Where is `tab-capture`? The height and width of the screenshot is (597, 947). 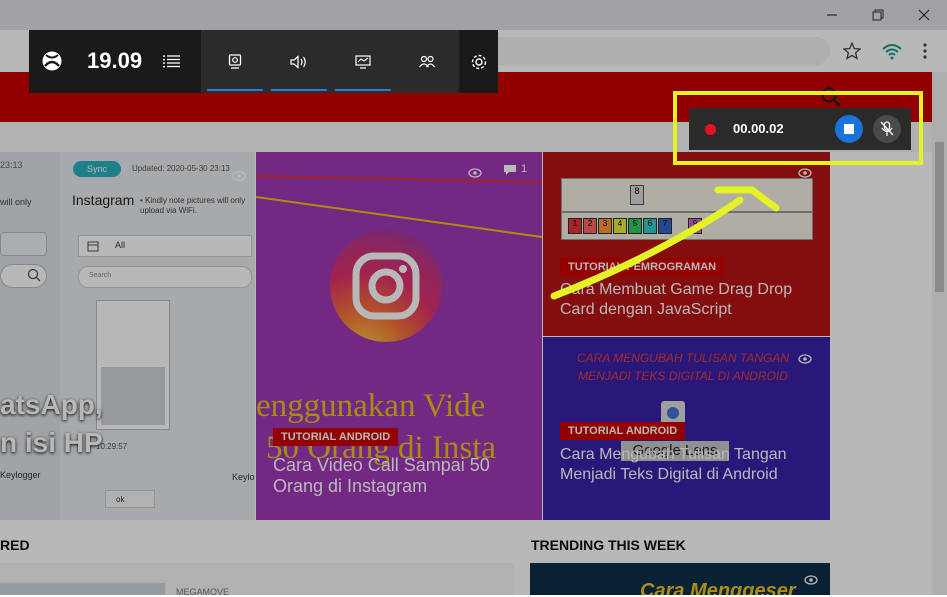 tab-capture is located at coordinates (235, 61).